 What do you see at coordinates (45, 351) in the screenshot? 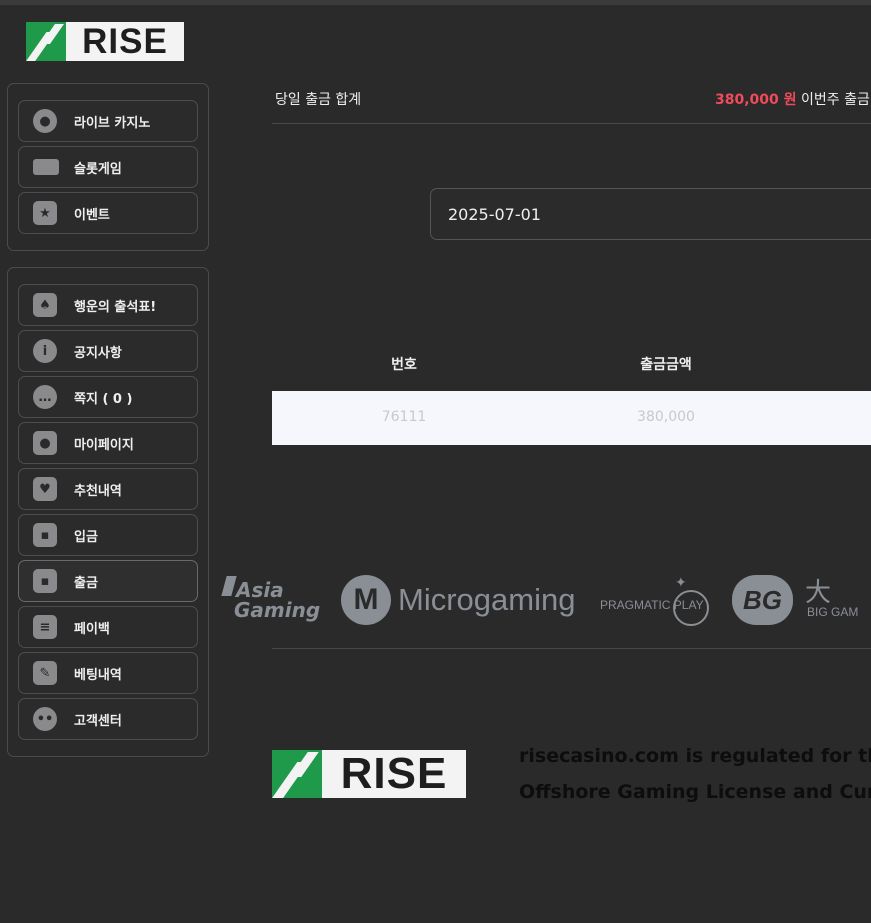
I see `info-icon: i` at bounding box center [45, 351].